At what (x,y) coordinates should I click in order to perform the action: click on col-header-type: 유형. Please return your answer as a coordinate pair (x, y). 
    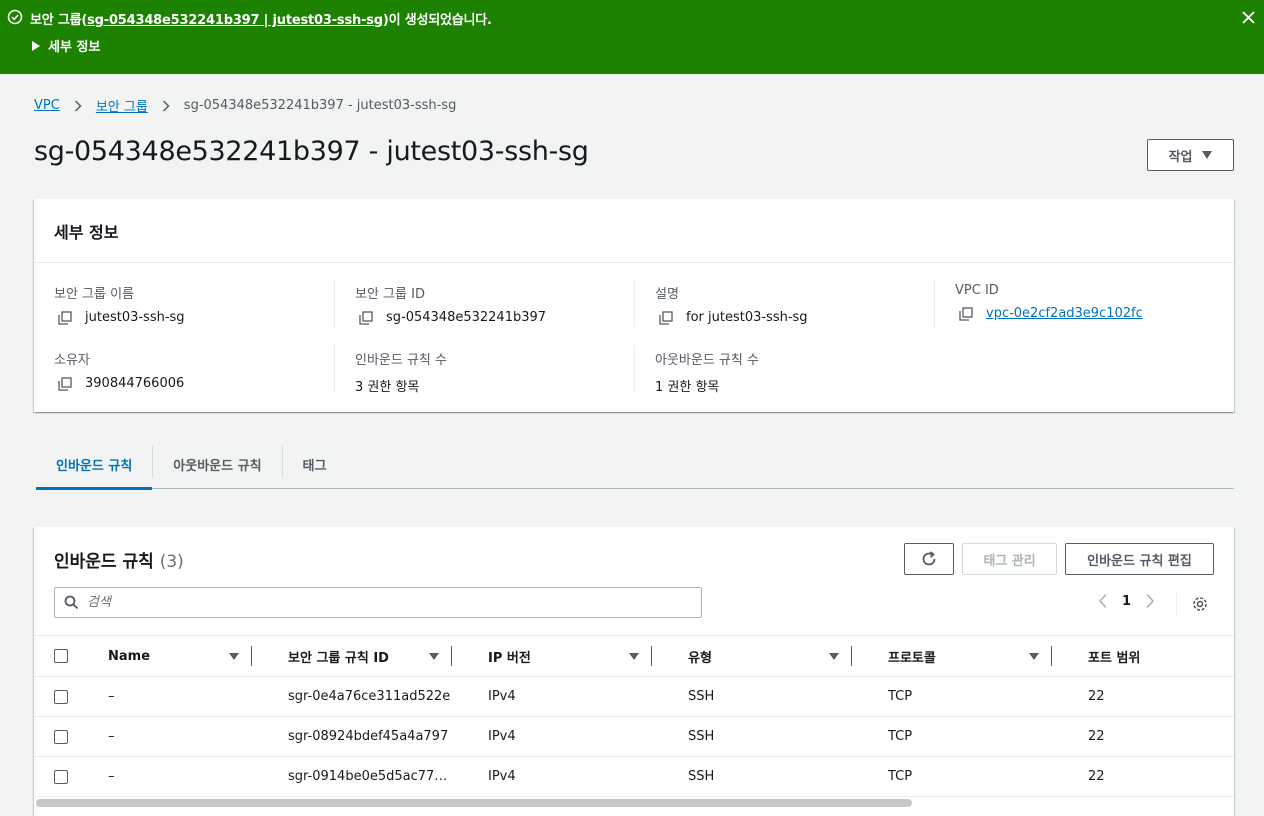
    Looking at the image, I should click on (768, 656).